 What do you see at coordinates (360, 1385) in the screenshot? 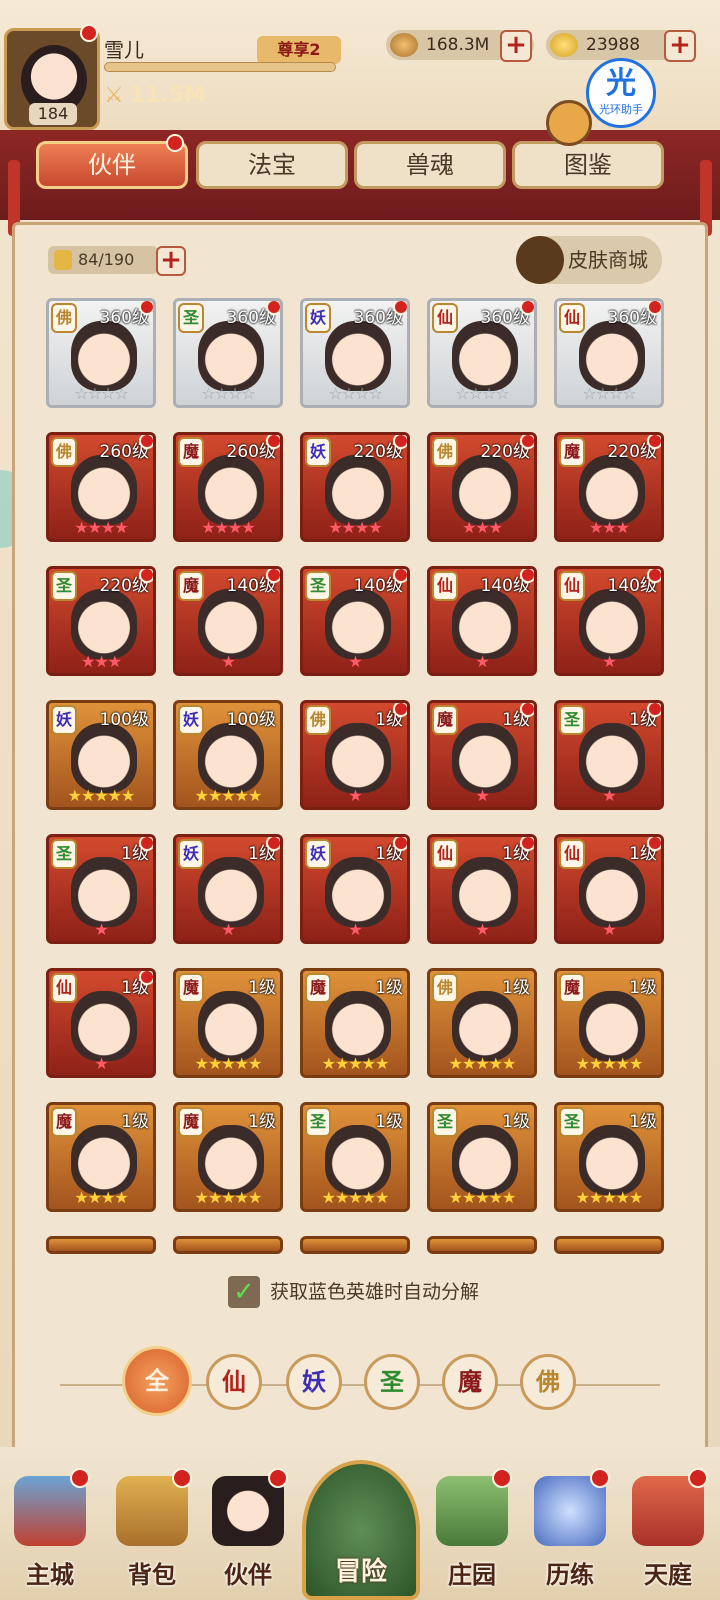
I see `faction-filter-bar: 全仙妖圣魔佛` at bounding box center [360, 1385].